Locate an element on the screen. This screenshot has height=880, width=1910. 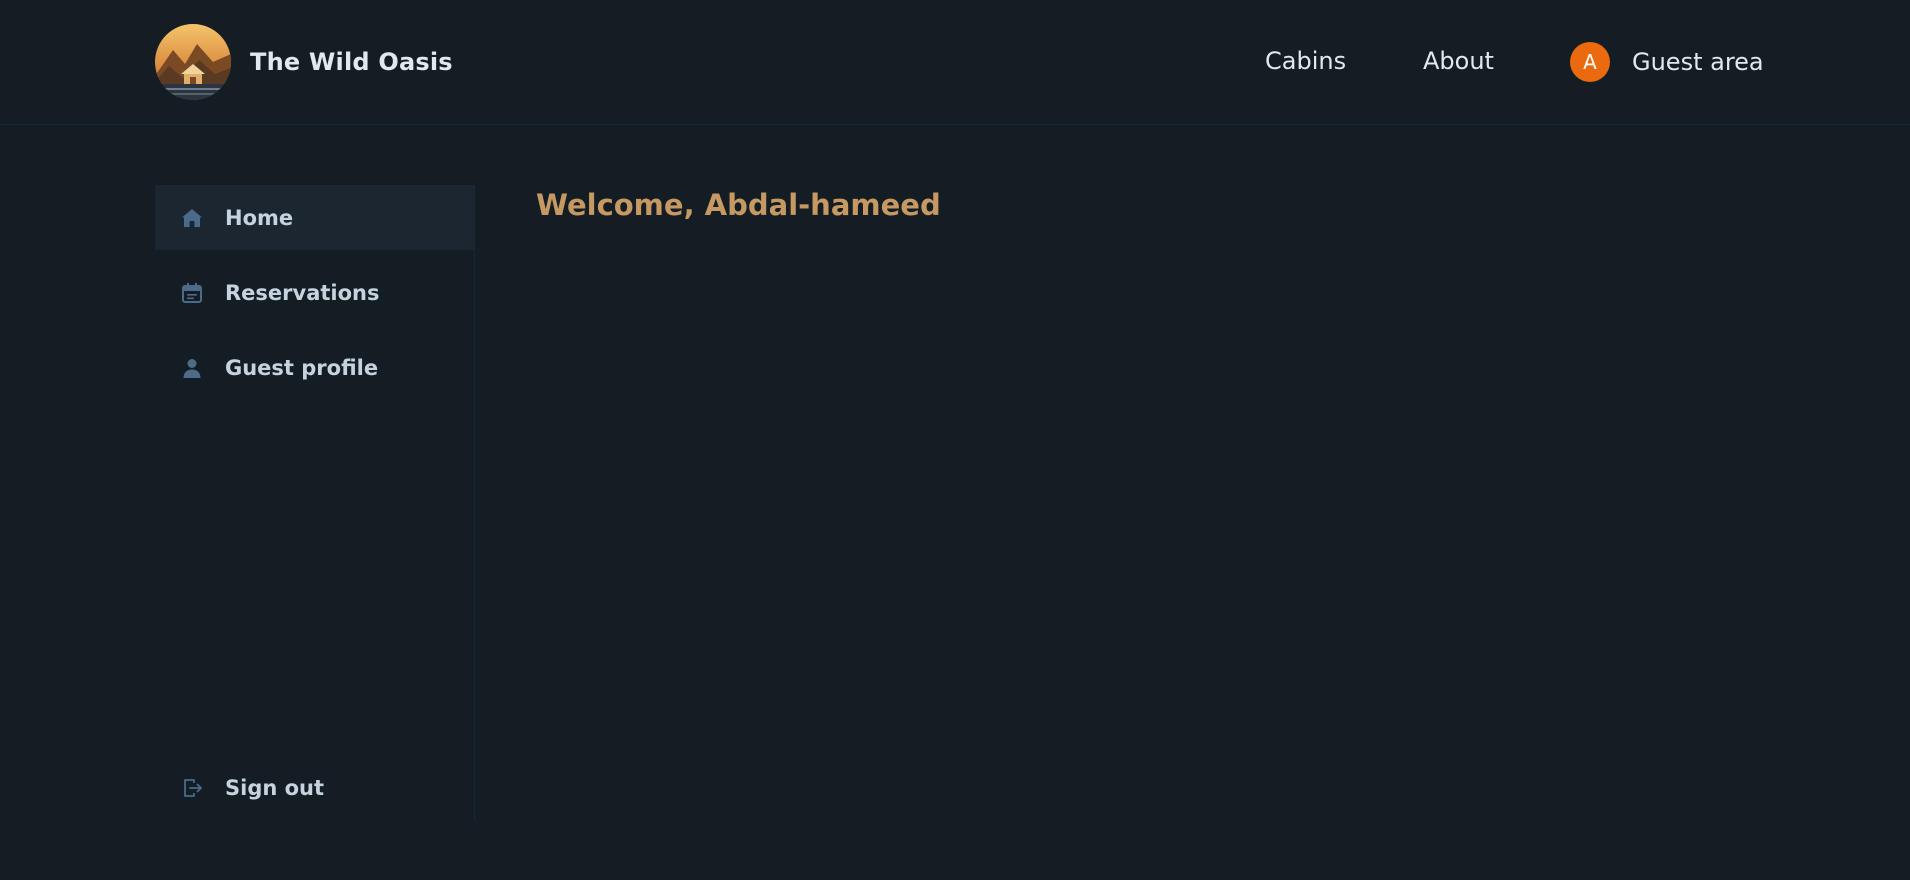
nav-link-about: About is located at coordinates (1458, 61).